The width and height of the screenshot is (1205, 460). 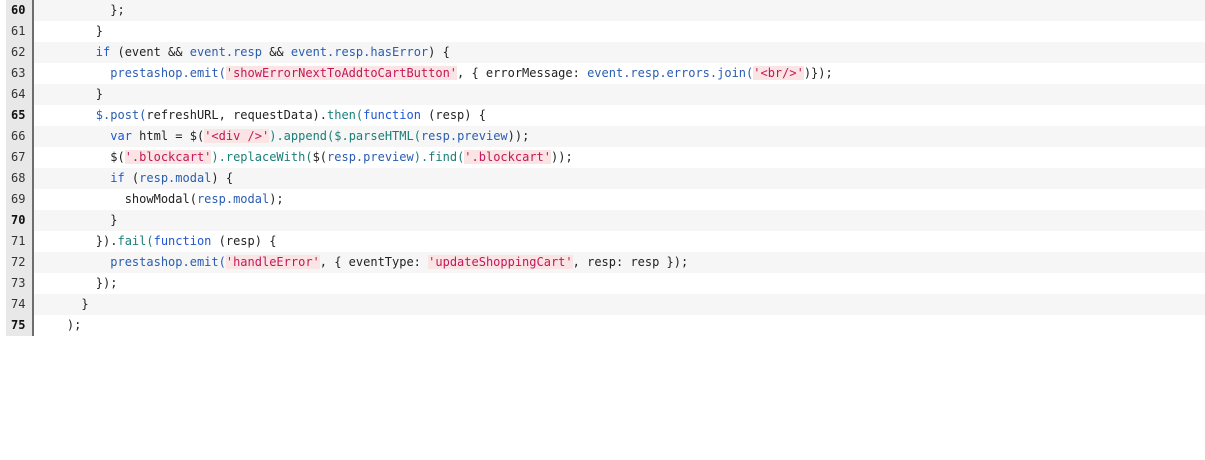 I want to click on code-token: showModal(, so click(x=160, y=199).